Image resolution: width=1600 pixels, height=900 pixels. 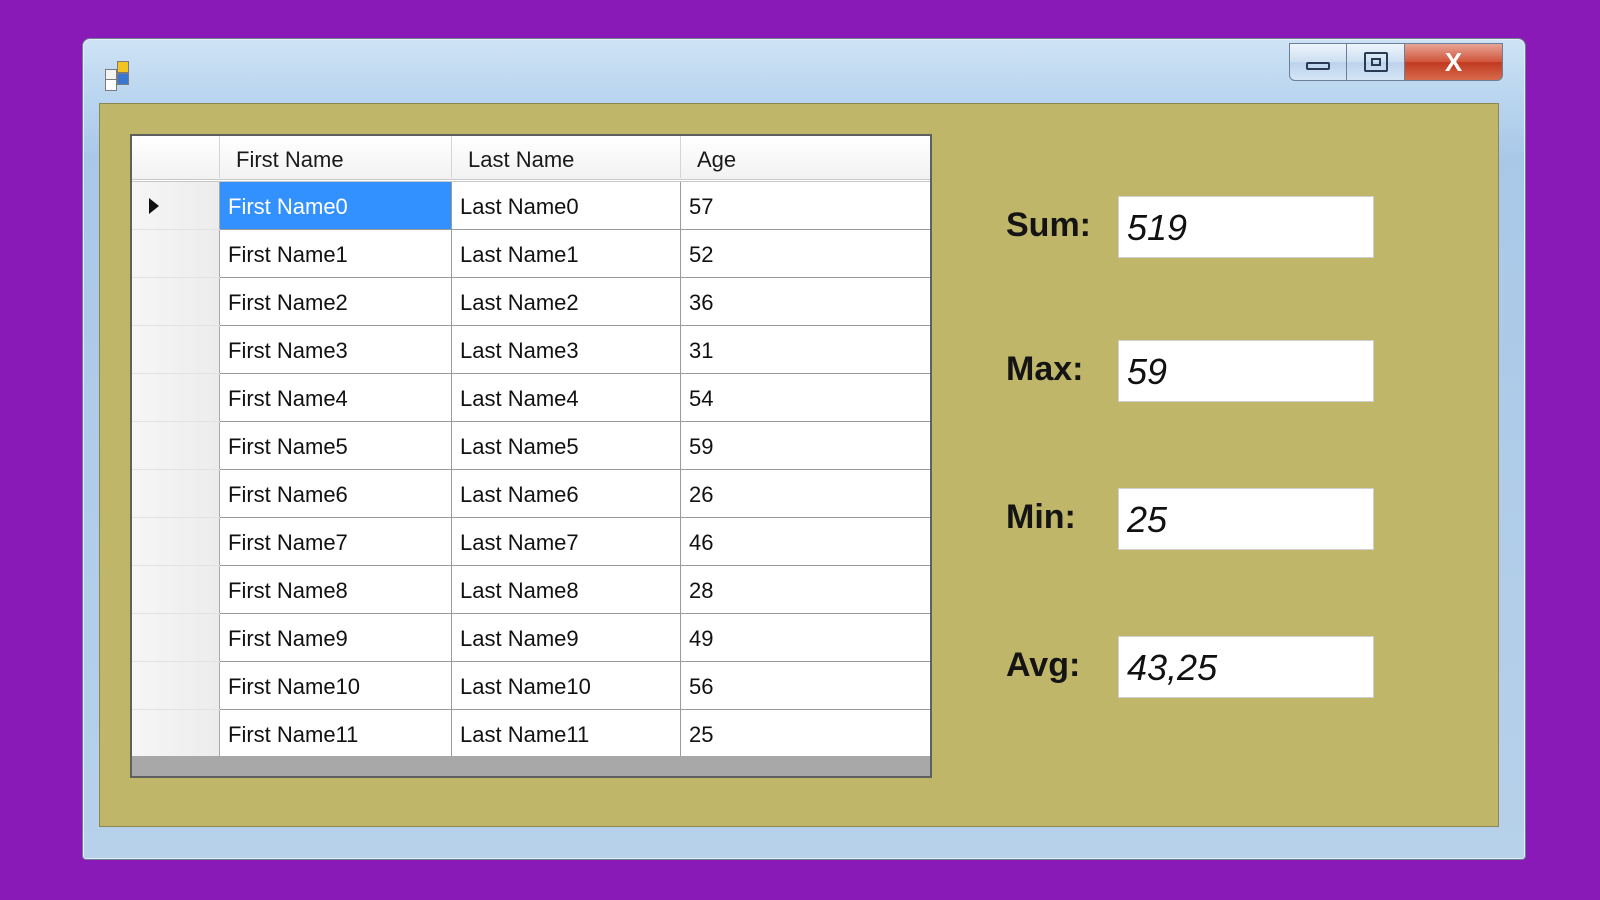 I want to click on table-row: First Name1 Last Name1 52, so click(x=531, y=254).